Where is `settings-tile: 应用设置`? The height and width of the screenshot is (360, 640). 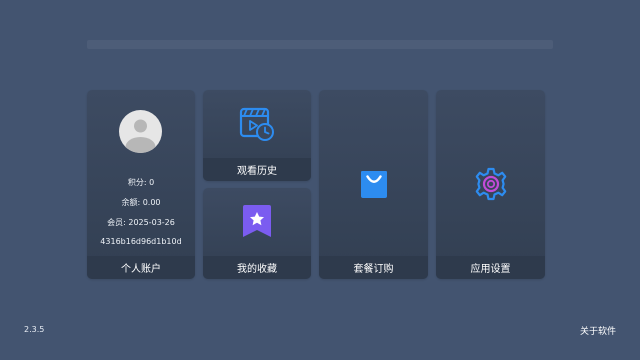
settings-tile: 应用设置 is located at coordinates (490, 184).